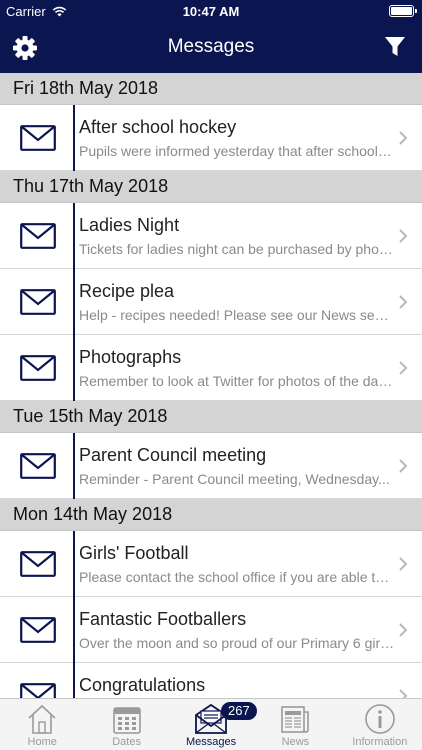  I want to click on tab-label: News, so click(295, 742).